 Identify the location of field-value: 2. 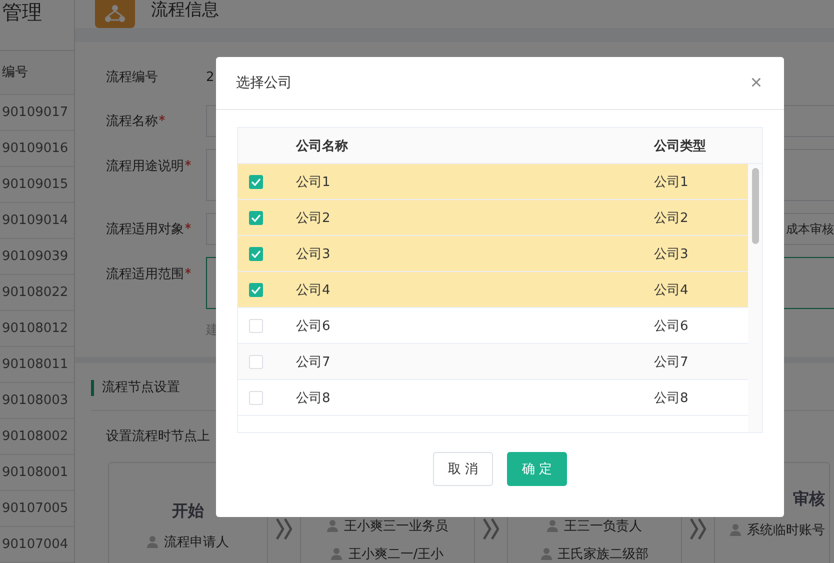
(210, 77).